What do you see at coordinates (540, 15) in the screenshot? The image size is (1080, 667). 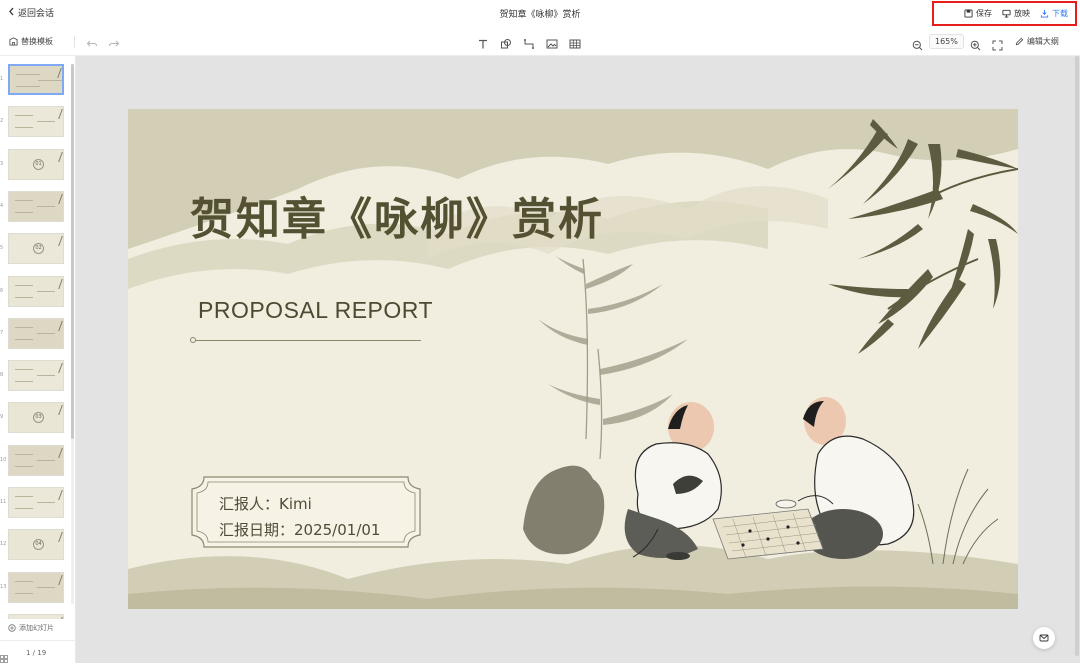 I see `document-title: 贺知章《咏柳》赏析` at bounding box center [540, 15].